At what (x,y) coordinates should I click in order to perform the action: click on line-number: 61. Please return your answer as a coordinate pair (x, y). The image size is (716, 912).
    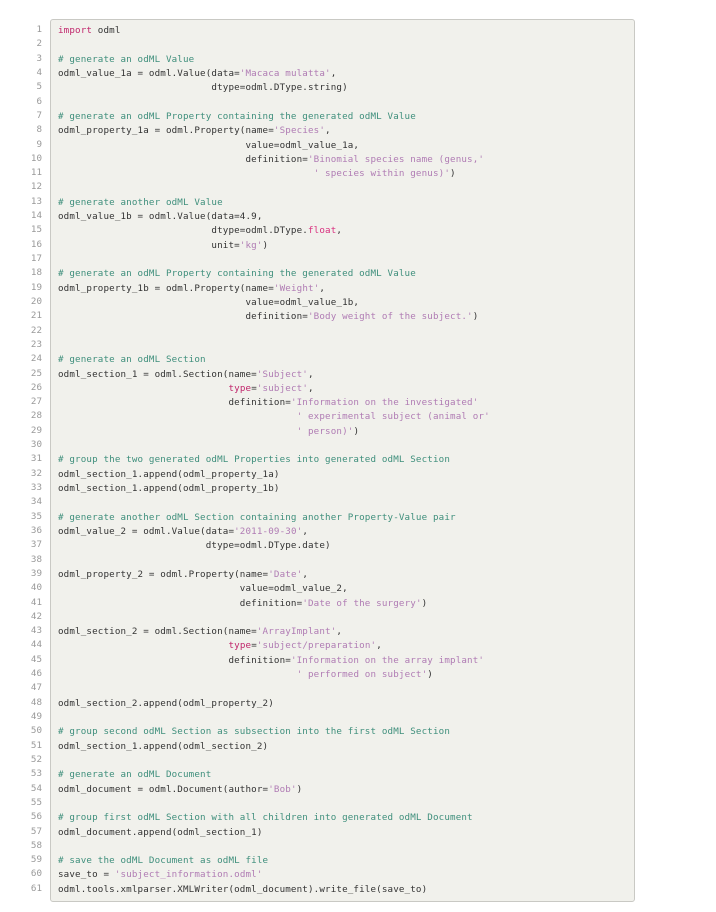
    Looking at the image, I should click on (36, 888).